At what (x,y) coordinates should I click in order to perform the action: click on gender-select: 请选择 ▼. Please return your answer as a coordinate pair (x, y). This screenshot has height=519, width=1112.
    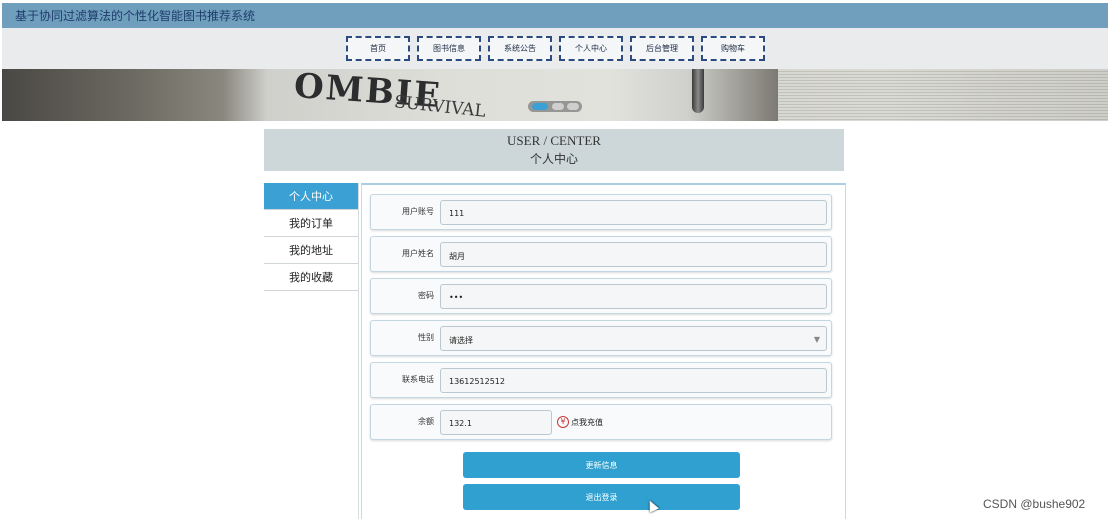
    Looking at the image, I should click on (633, 338).